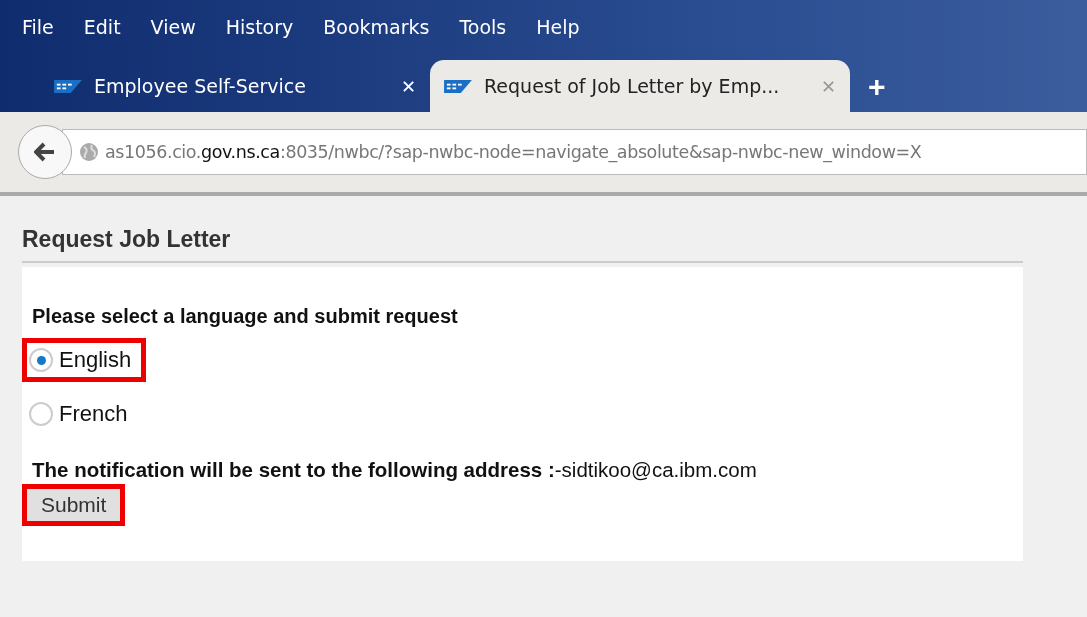 This screenshot has width=1087, height=617. What do you see at coordinates (89, 152) in the screenshot?
I see `globe-icon` at bounding box center [89, 152].